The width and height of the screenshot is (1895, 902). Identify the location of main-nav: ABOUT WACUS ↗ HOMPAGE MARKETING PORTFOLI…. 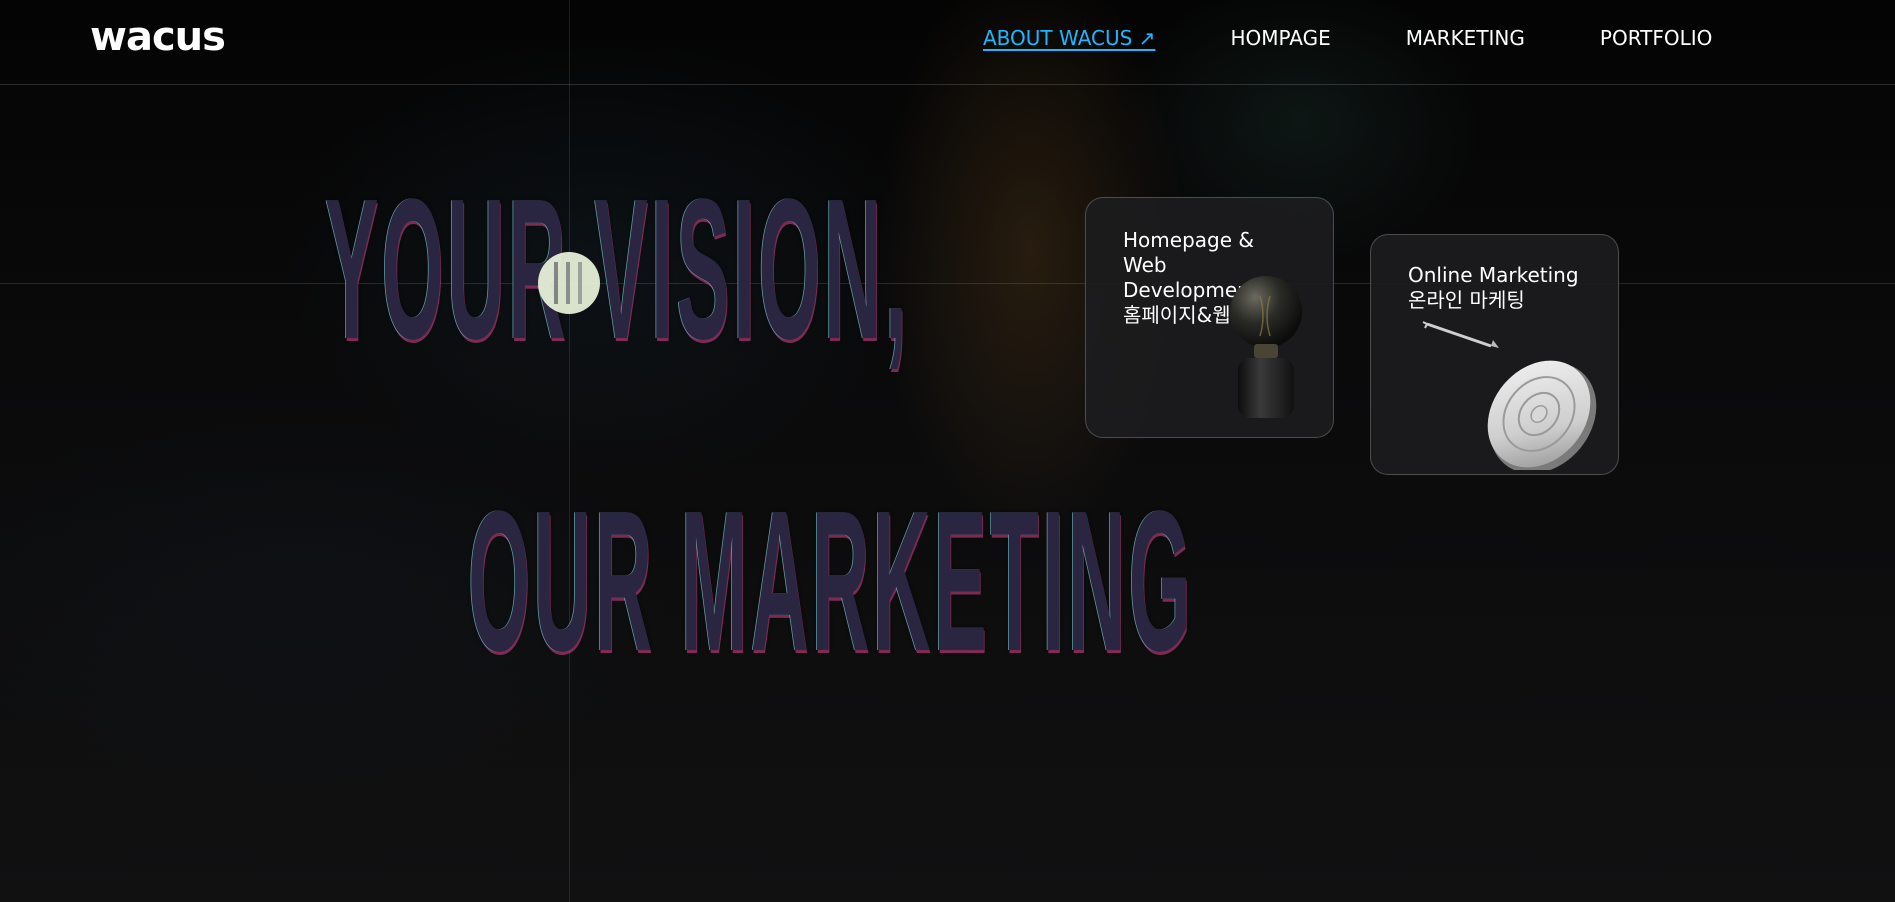
(1347, 38).